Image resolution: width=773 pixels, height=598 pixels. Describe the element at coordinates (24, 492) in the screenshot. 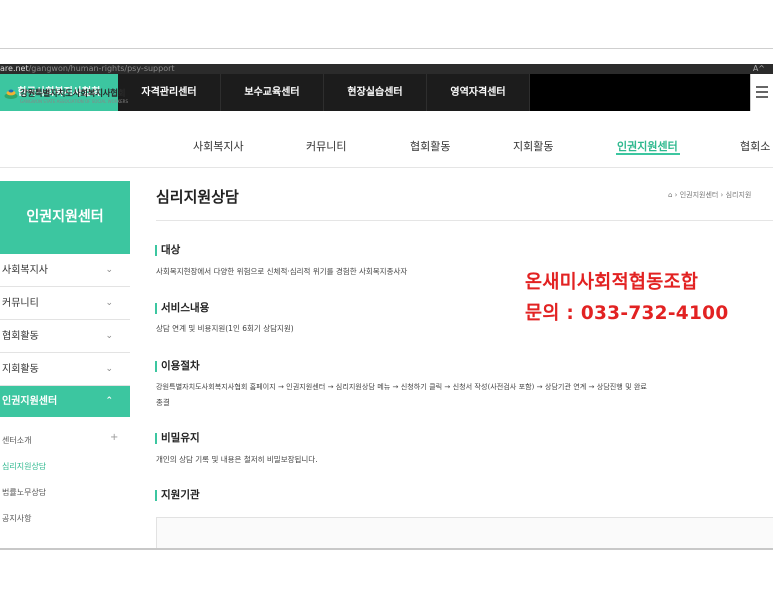

I see `sidebar-sub-legal-labor: 법률노무상담` at that location.